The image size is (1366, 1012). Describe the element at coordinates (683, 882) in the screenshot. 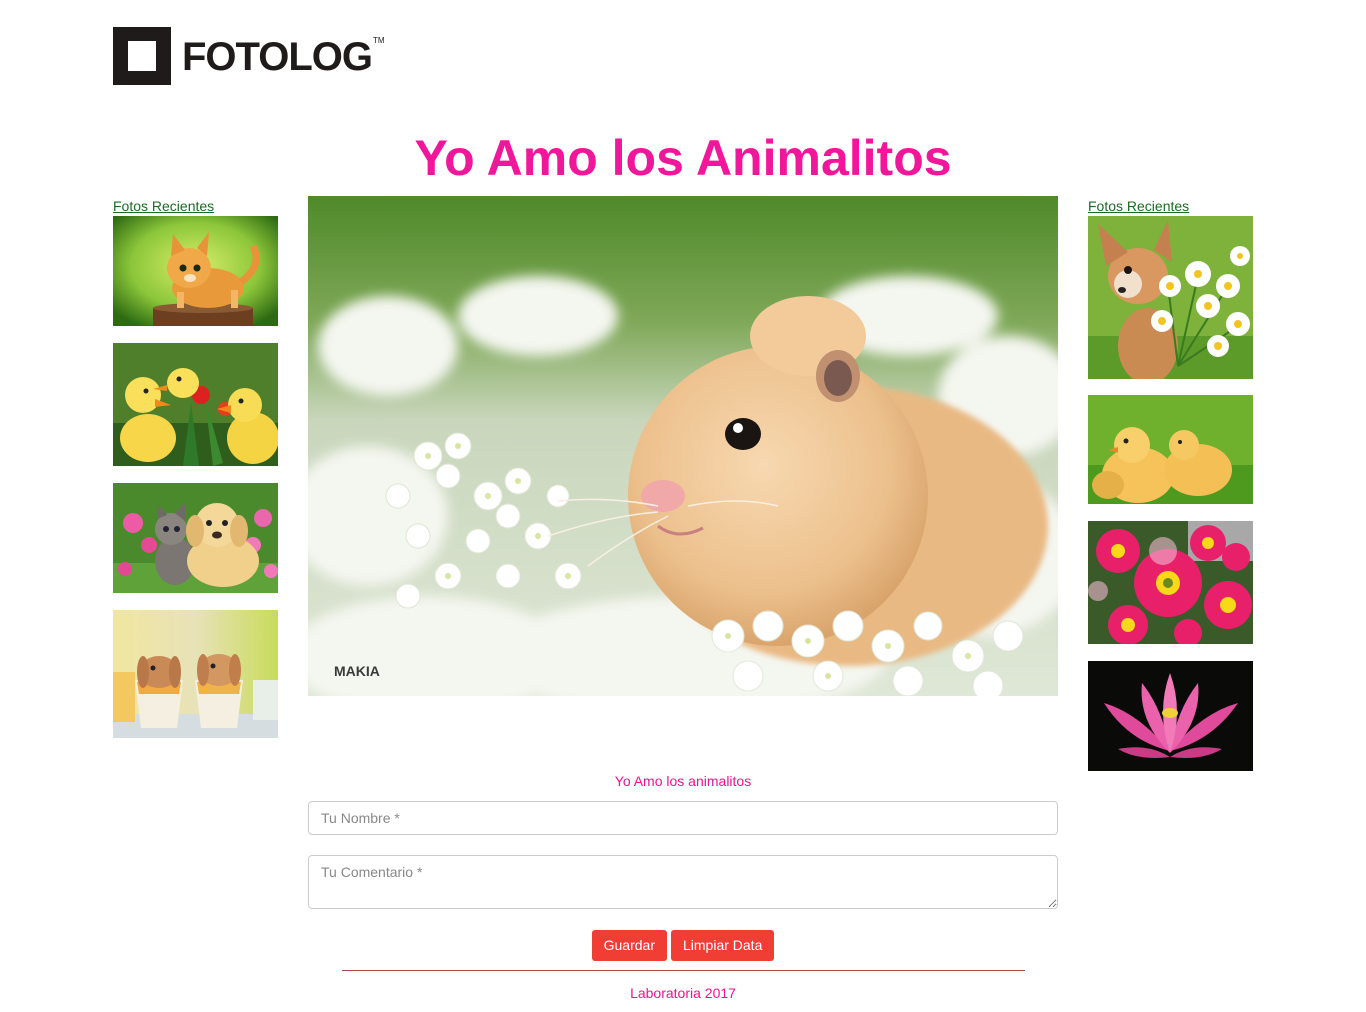

I see `comment-textarea` at that location.